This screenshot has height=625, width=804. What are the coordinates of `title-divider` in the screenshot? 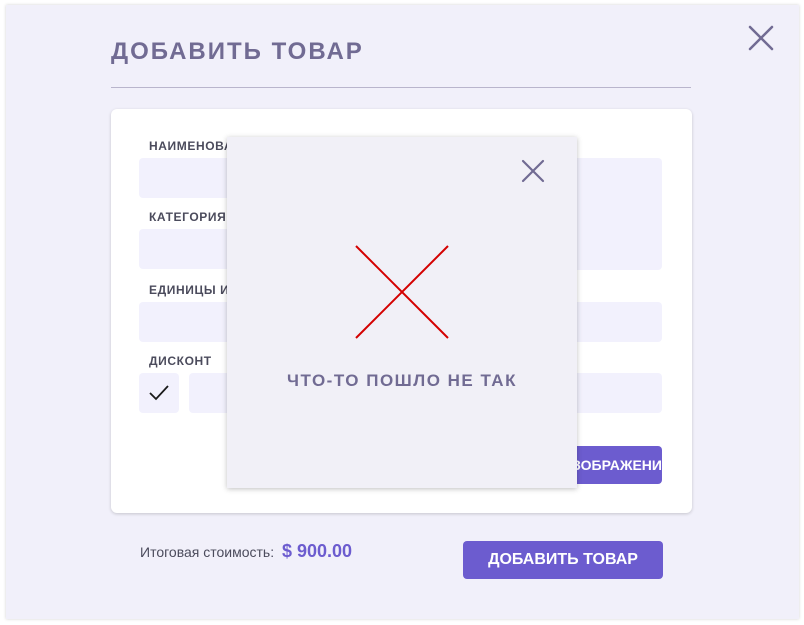 It's located at (401, 87).